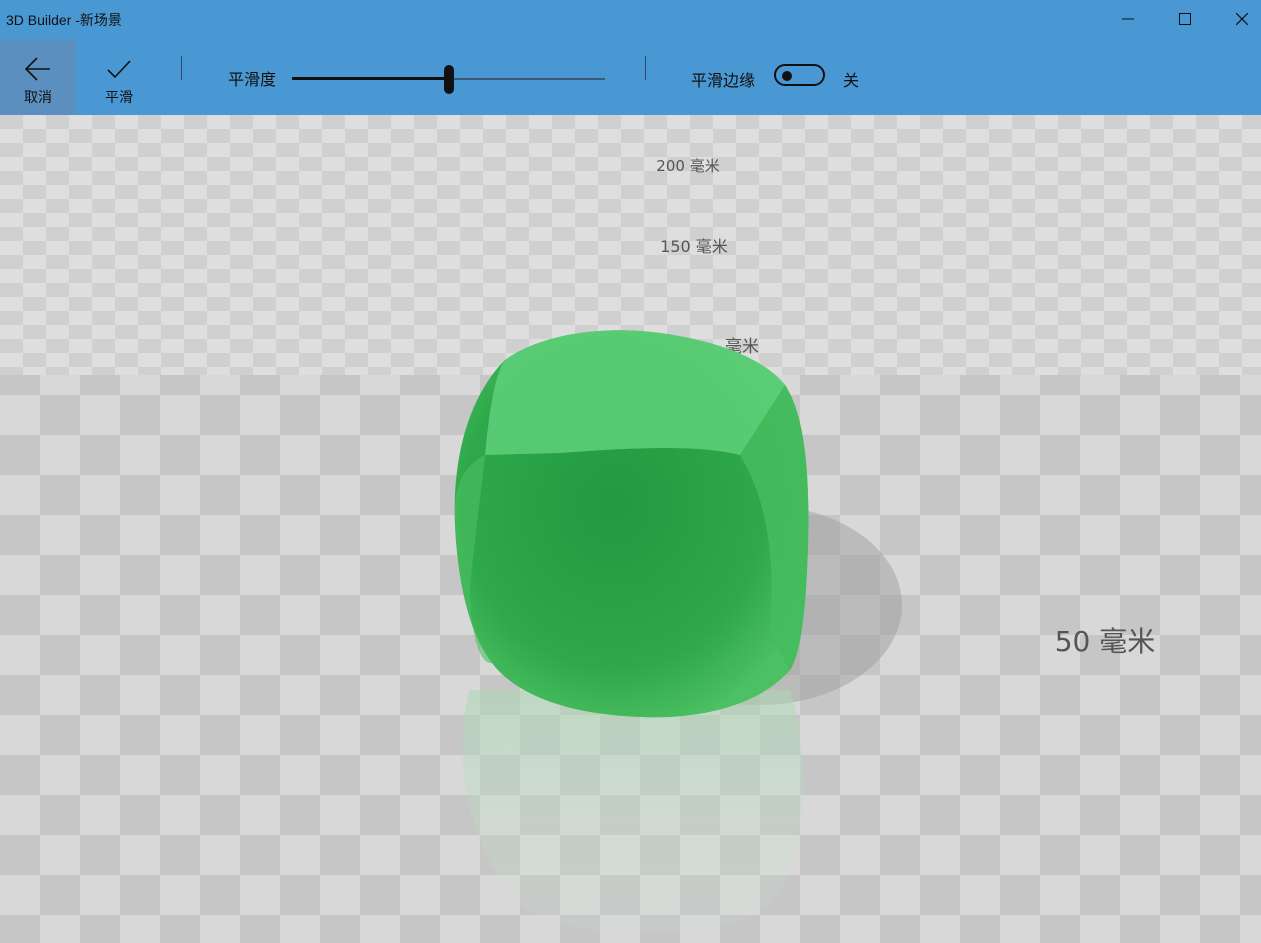  What do you see at coordinates (119, 97) in the screenshot?
I see `smooth-label: 平滑` at bounding box center [119, 97].